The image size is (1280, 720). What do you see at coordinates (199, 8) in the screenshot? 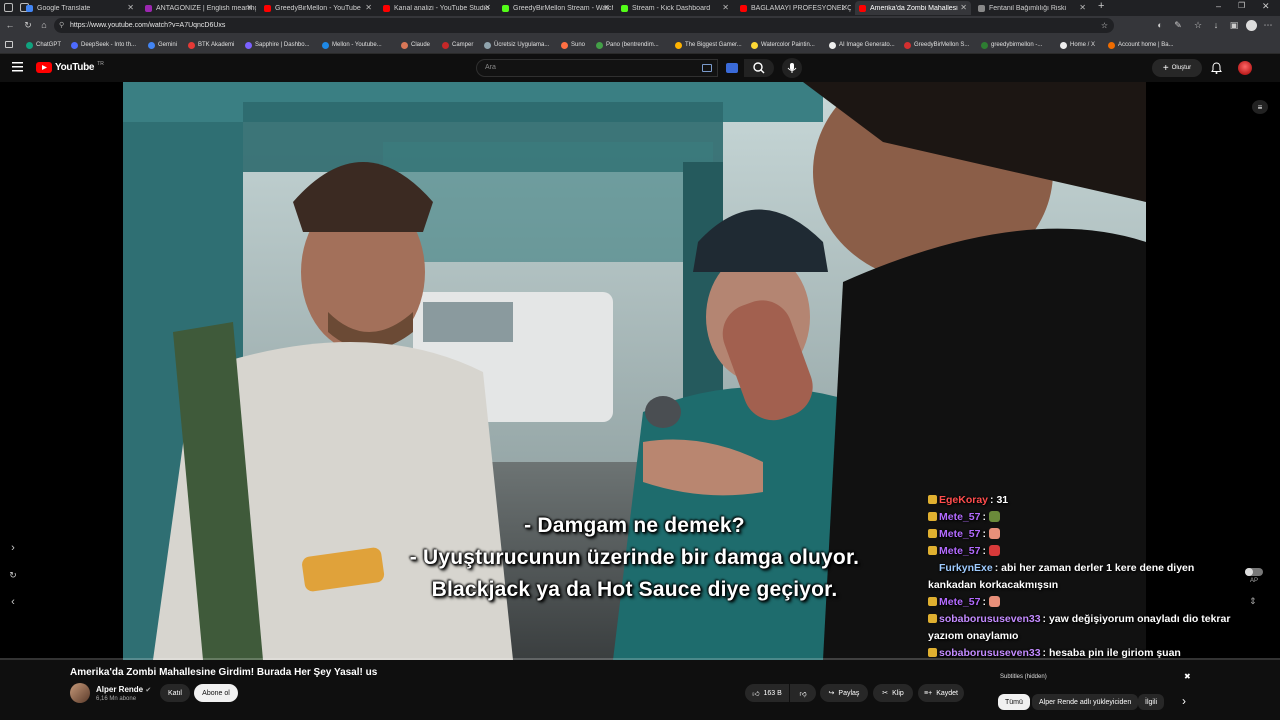
I see `browser-tab: ANTAGONIZE | English meaning - ✕` at bounding box center [199, 8].